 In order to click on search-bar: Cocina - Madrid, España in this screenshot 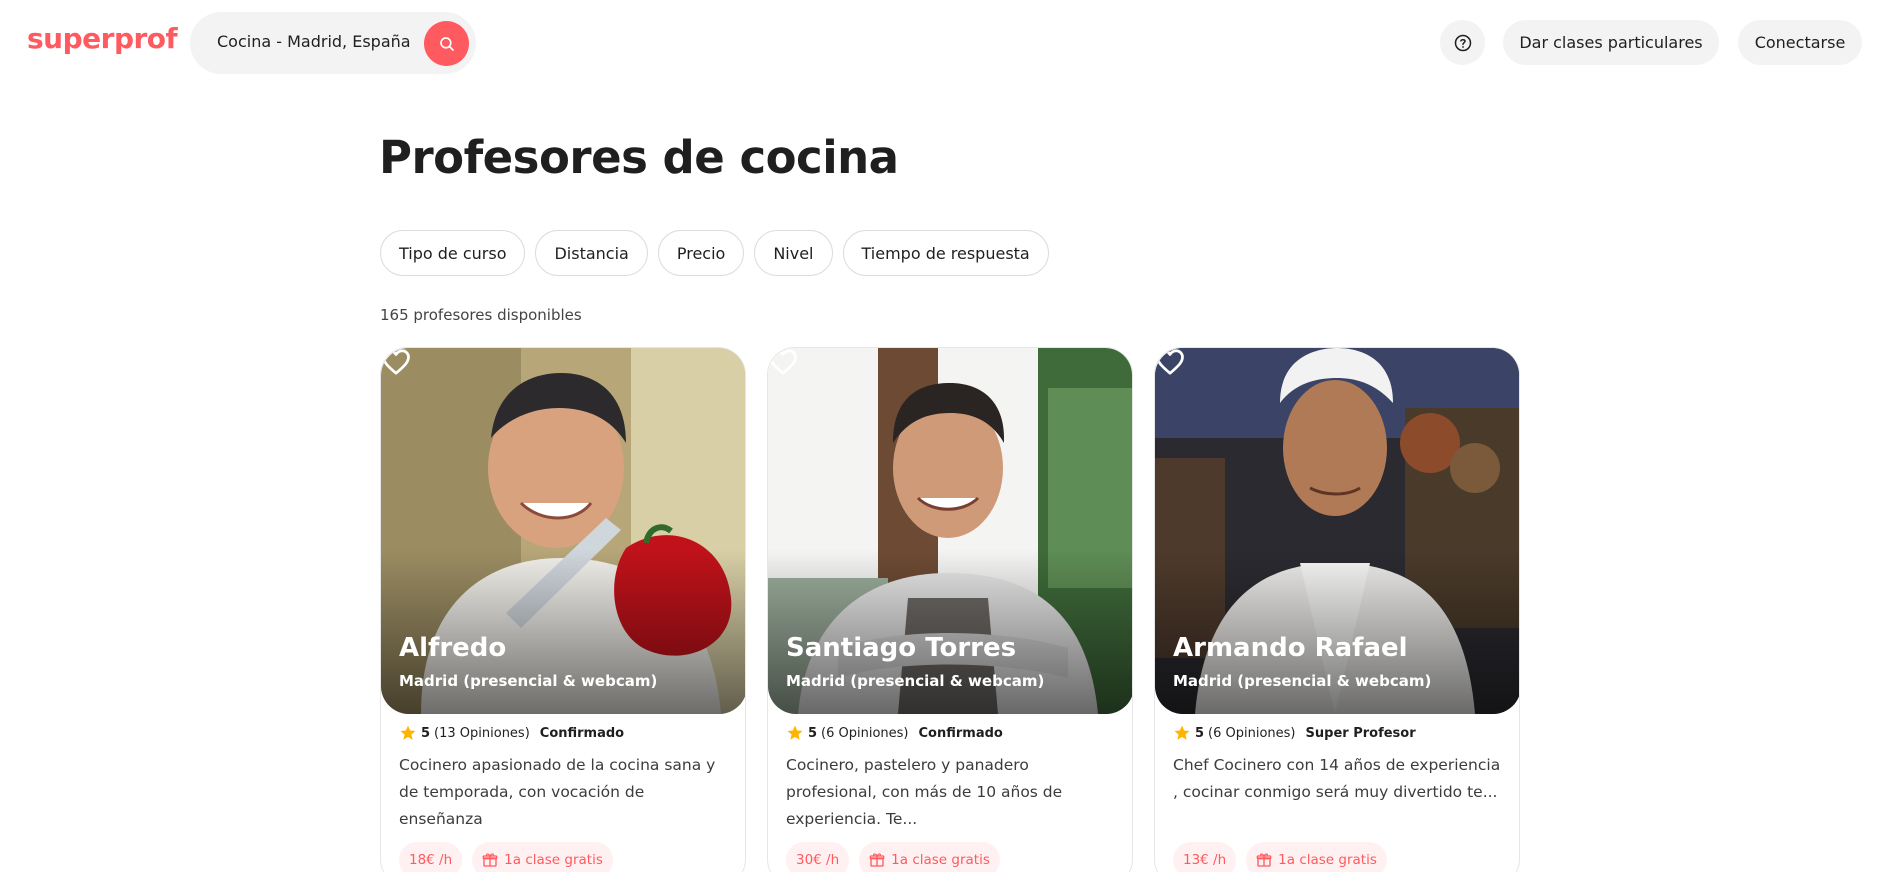, I will do `click(333, 43)`.